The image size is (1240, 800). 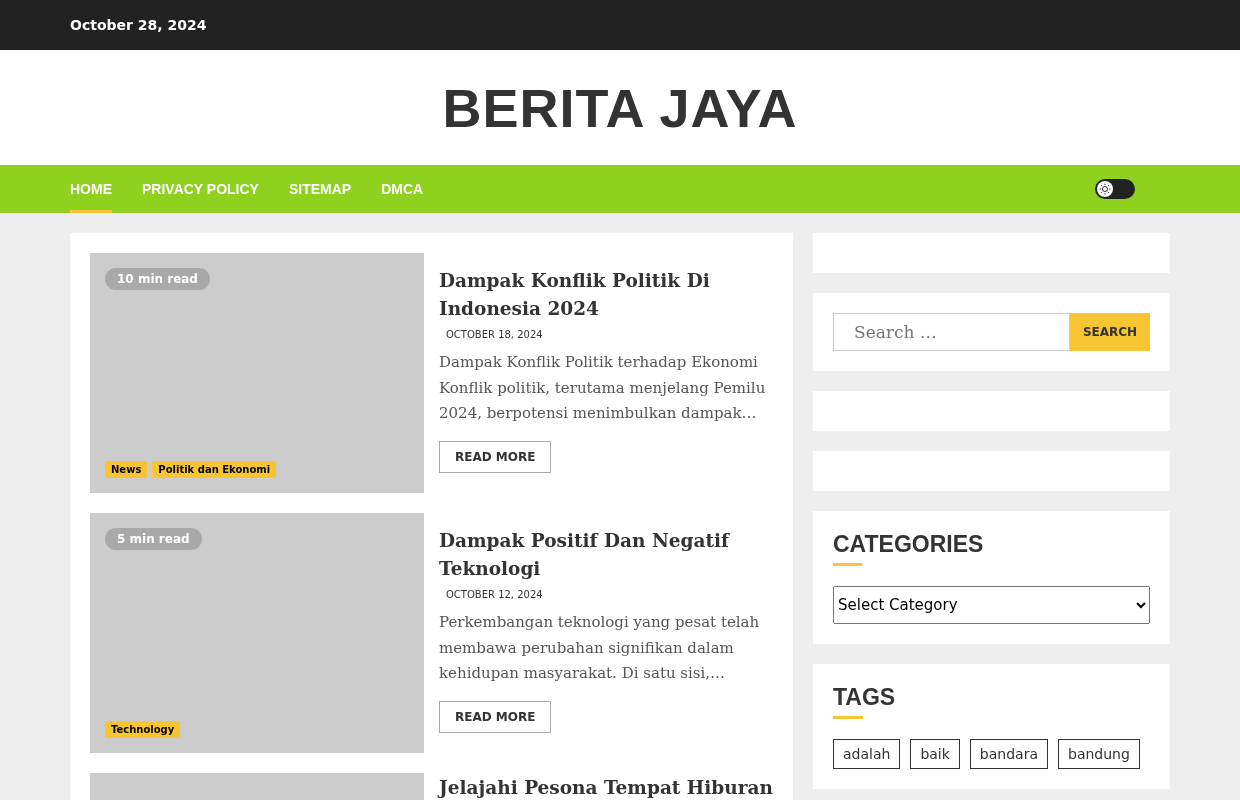 I want to click on category-tag: Politik dan Ekonomi, so click(x=214, y=469).